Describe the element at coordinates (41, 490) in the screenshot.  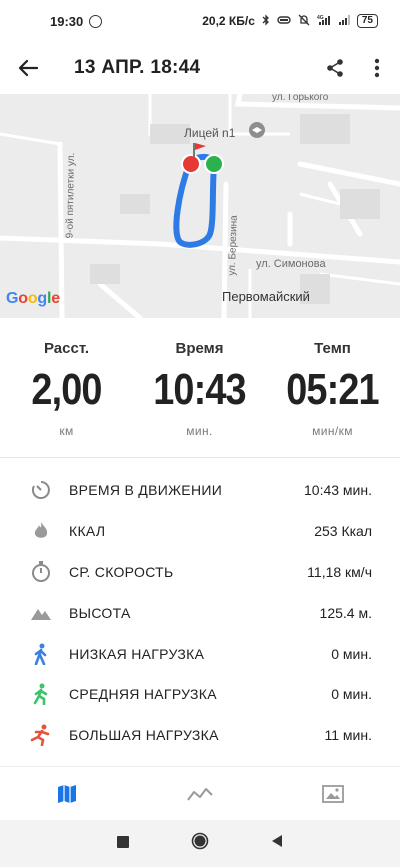
I see `moving-time-icon` at that location.